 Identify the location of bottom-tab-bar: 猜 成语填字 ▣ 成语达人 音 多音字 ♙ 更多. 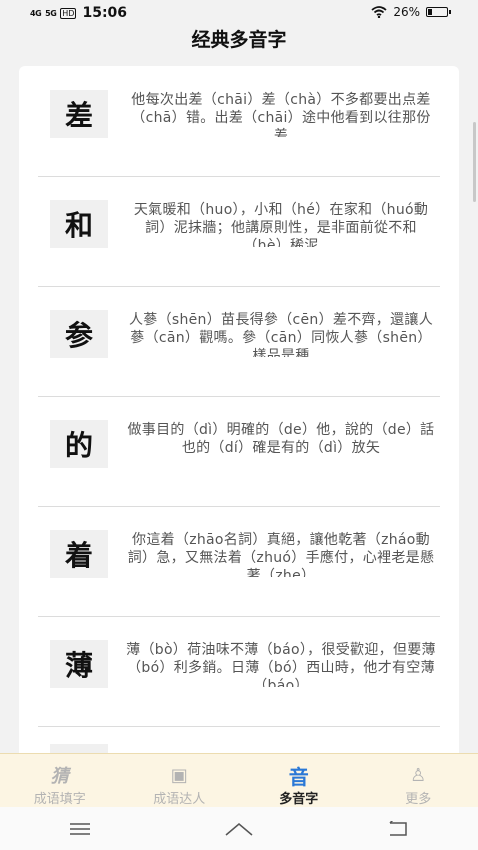
(239, 780).